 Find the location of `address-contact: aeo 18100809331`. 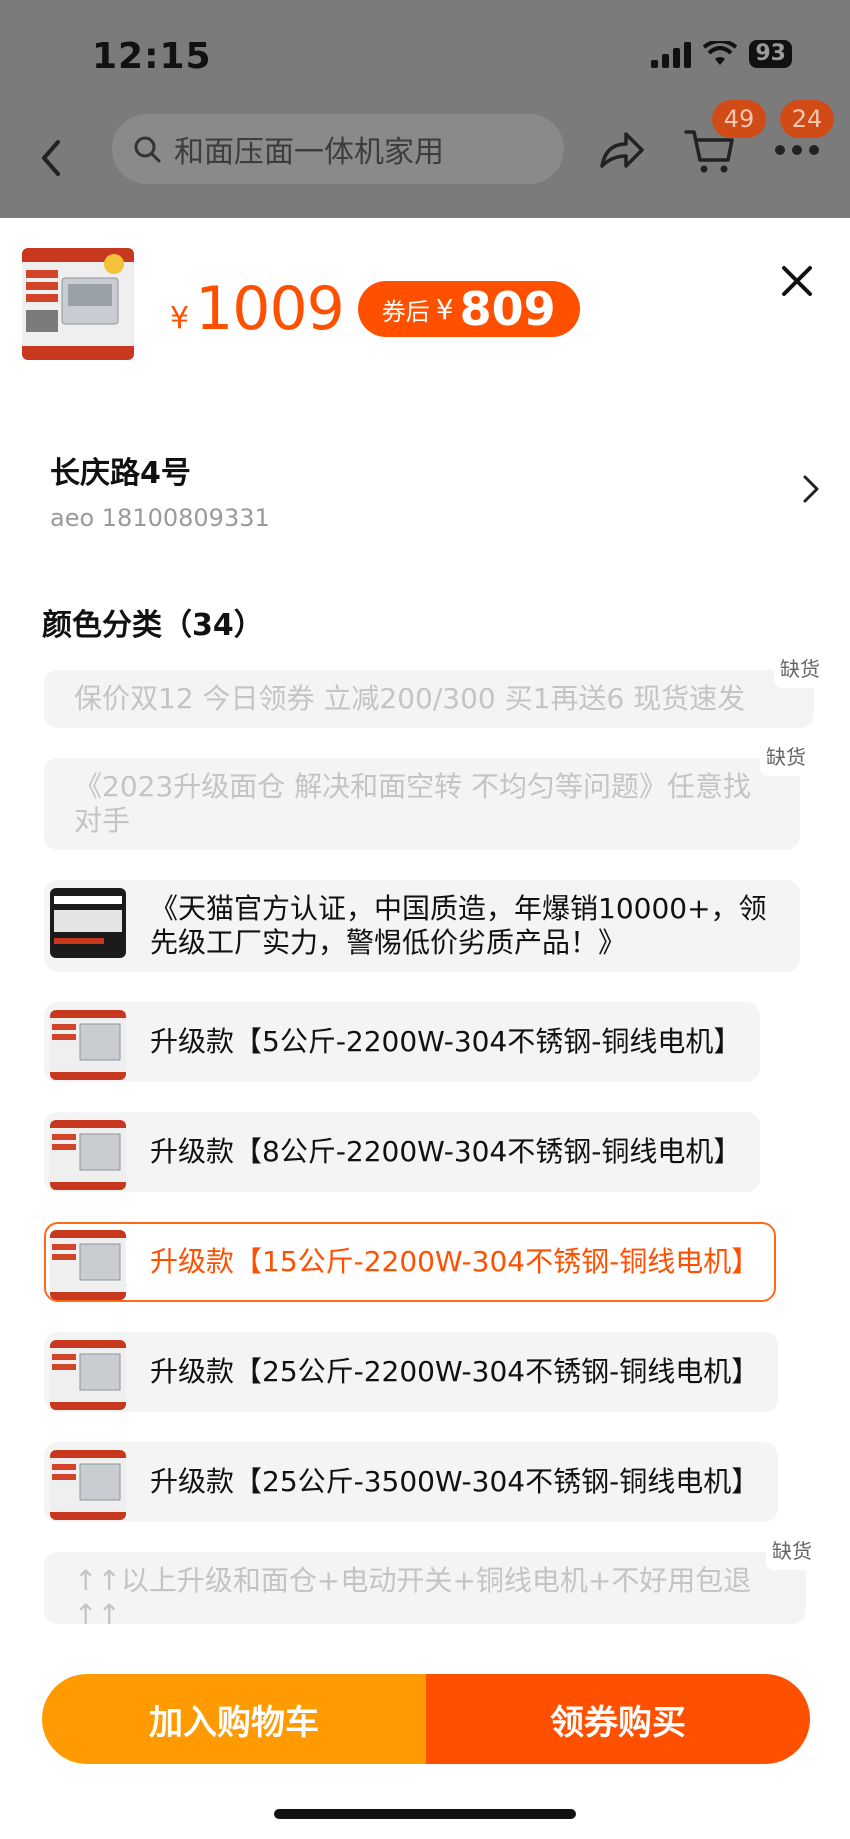

address-contact: aeo 18100809331 is located at coordinates (160, 518).